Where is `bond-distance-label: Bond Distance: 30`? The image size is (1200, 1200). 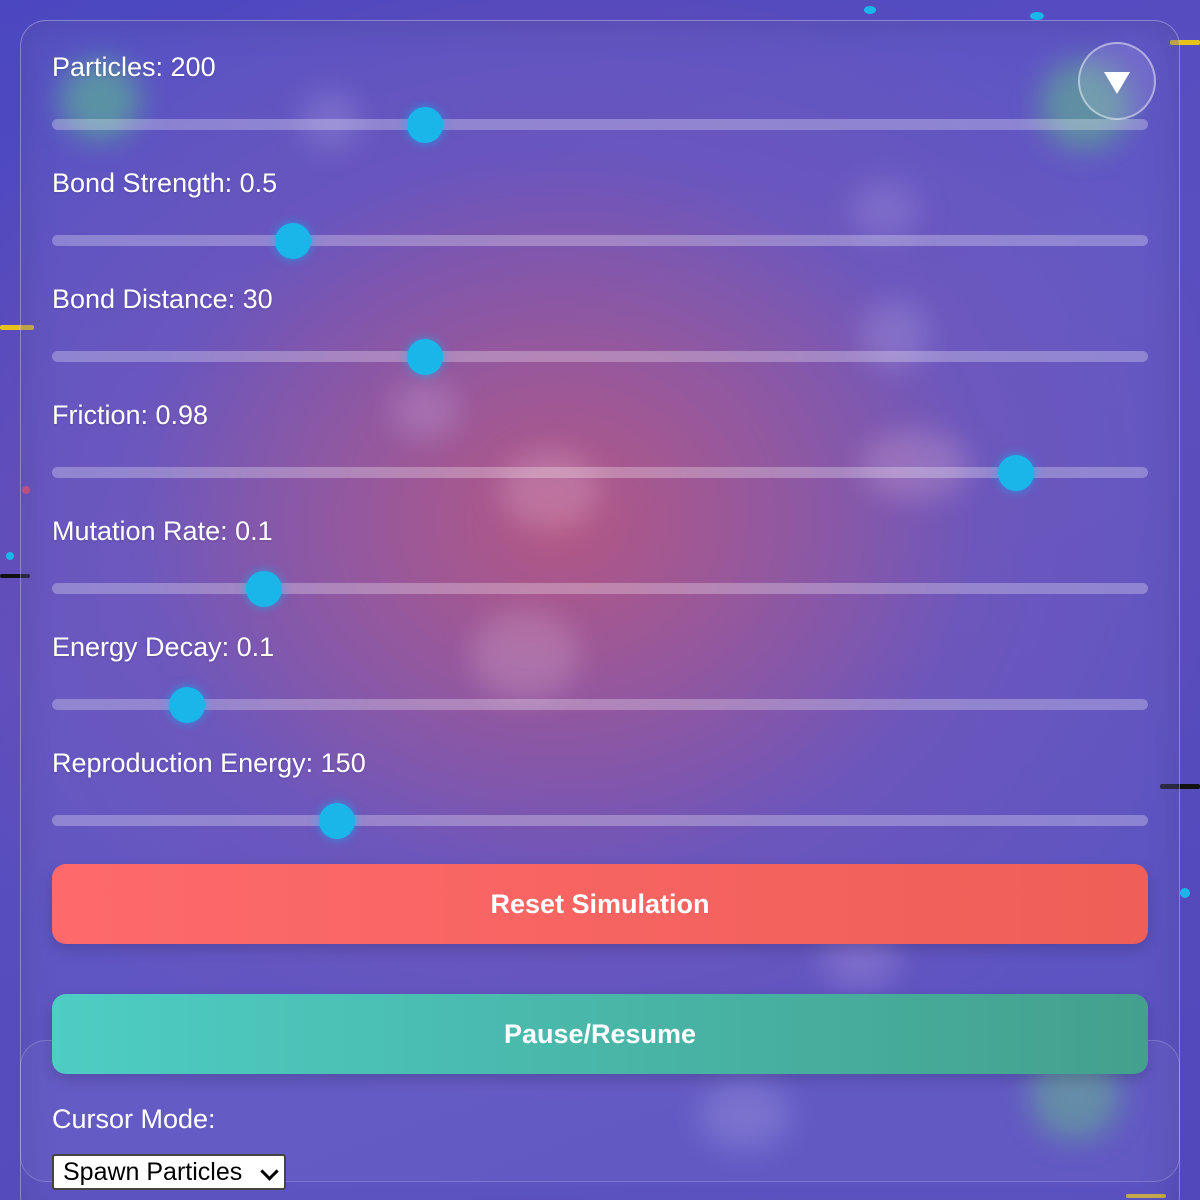 bond-distance-label: Bond Distance: 30 is located at coordinates (162, 299).